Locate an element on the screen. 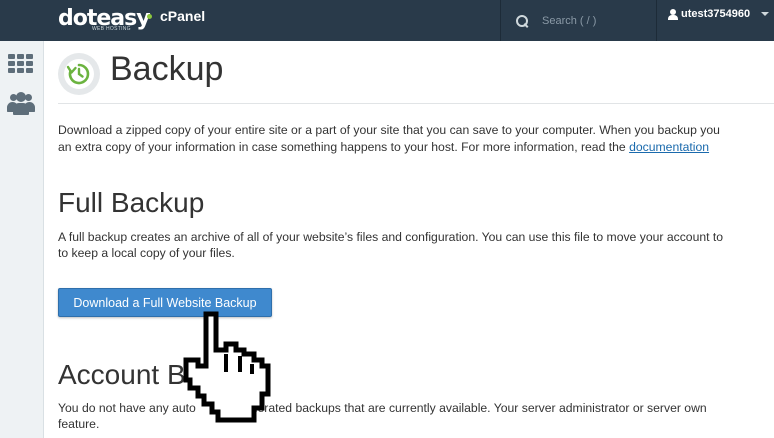 The image size is (774, 438). separator-dot is located at coordinates (149, 16).